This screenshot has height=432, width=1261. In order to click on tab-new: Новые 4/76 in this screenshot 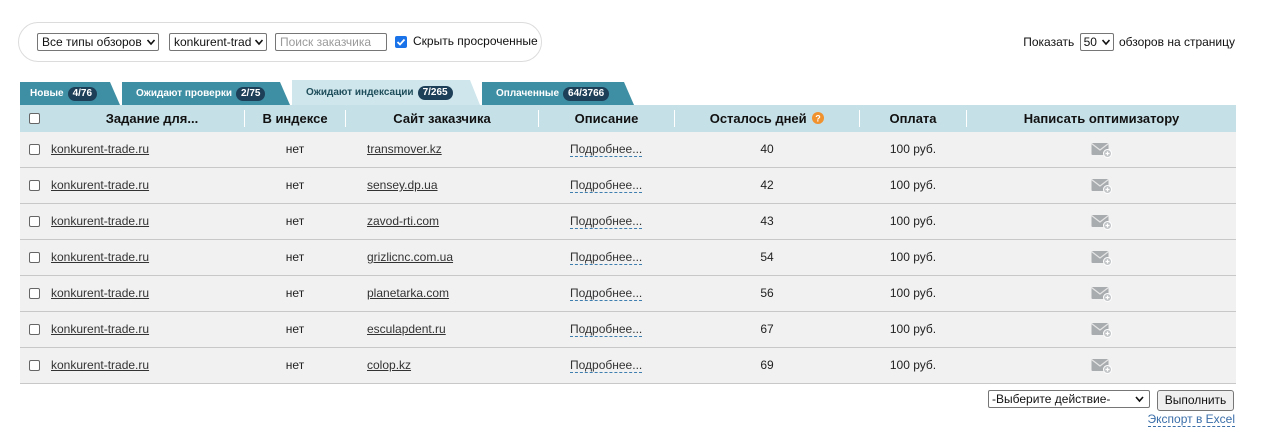, I will do `click(70, 93)`.